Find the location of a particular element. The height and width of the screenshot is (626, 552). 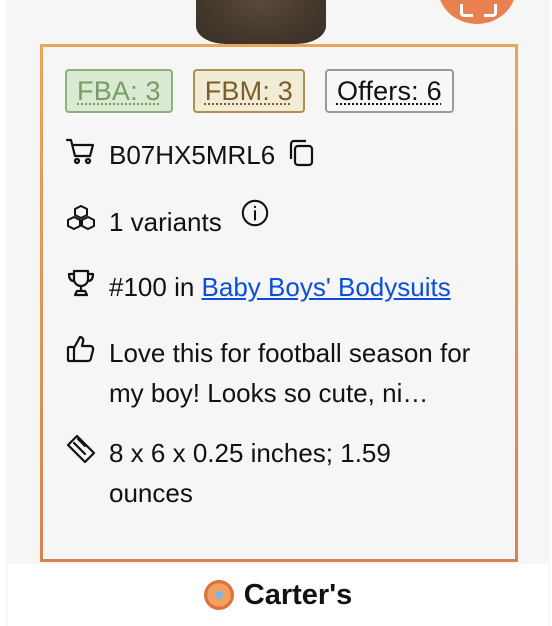

brand-strip: Carter's is located at coordinates (278, 595).